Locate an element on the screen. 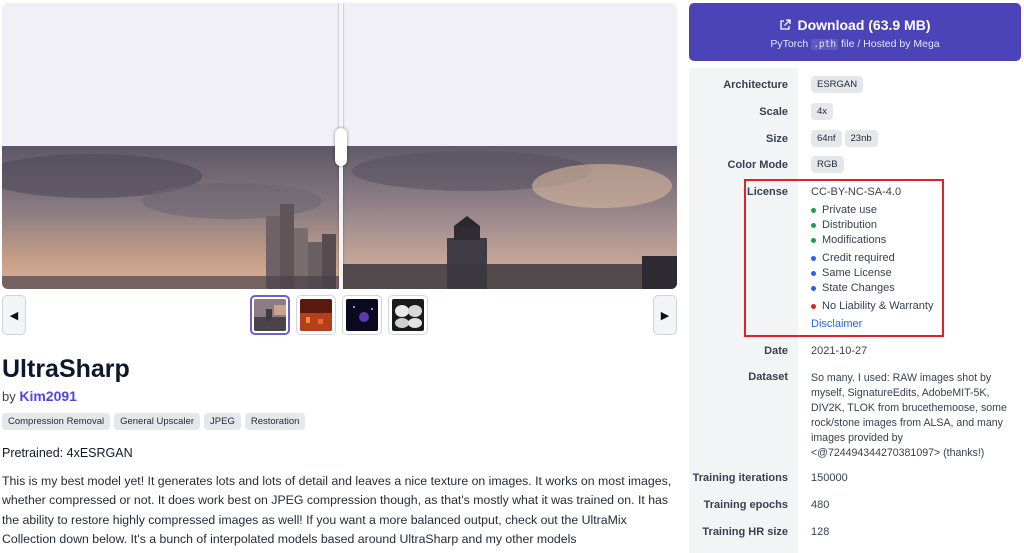 This screenshot has height=553, width=1024. byline: by Kim2091 is located at coordinates (39, 396).